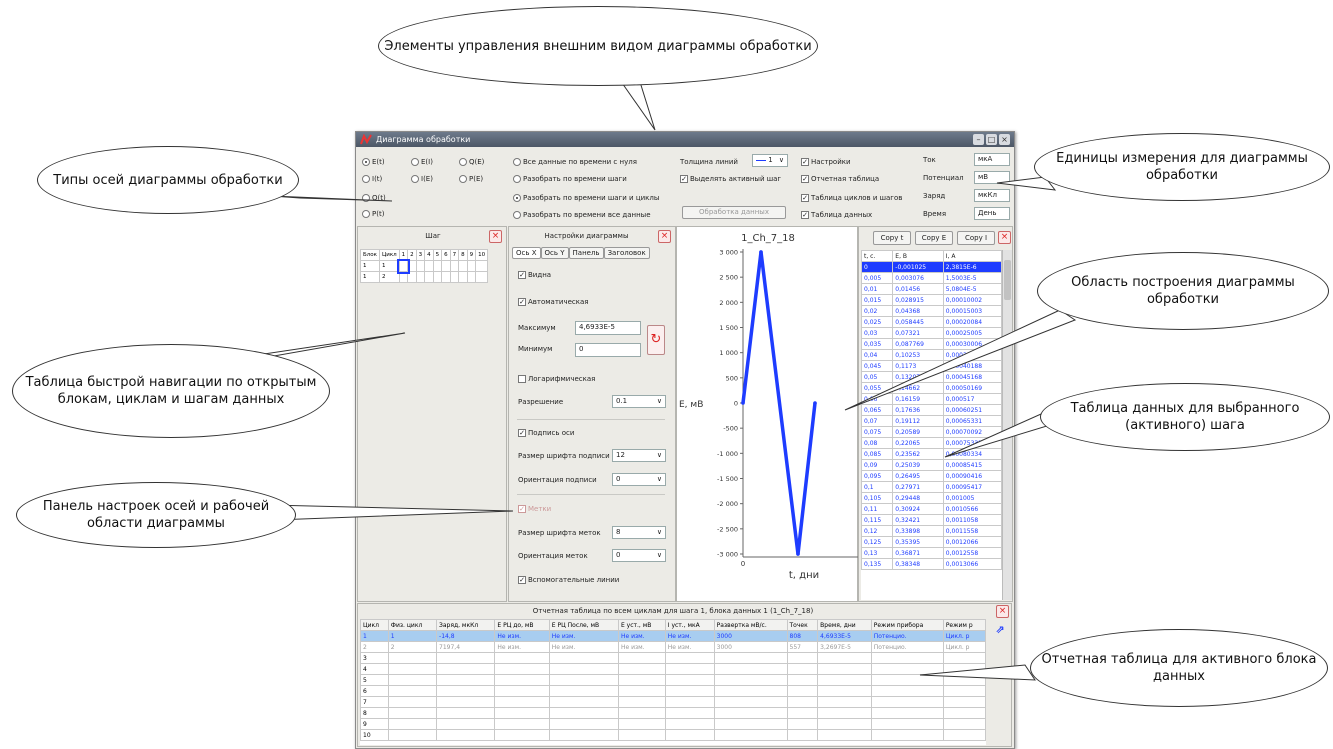 The height and width of the screenshot is (749, 1333). Describe the element at coordinates (639, 479) in the screenshot. I see `caption-orient-select: 0` at that location.